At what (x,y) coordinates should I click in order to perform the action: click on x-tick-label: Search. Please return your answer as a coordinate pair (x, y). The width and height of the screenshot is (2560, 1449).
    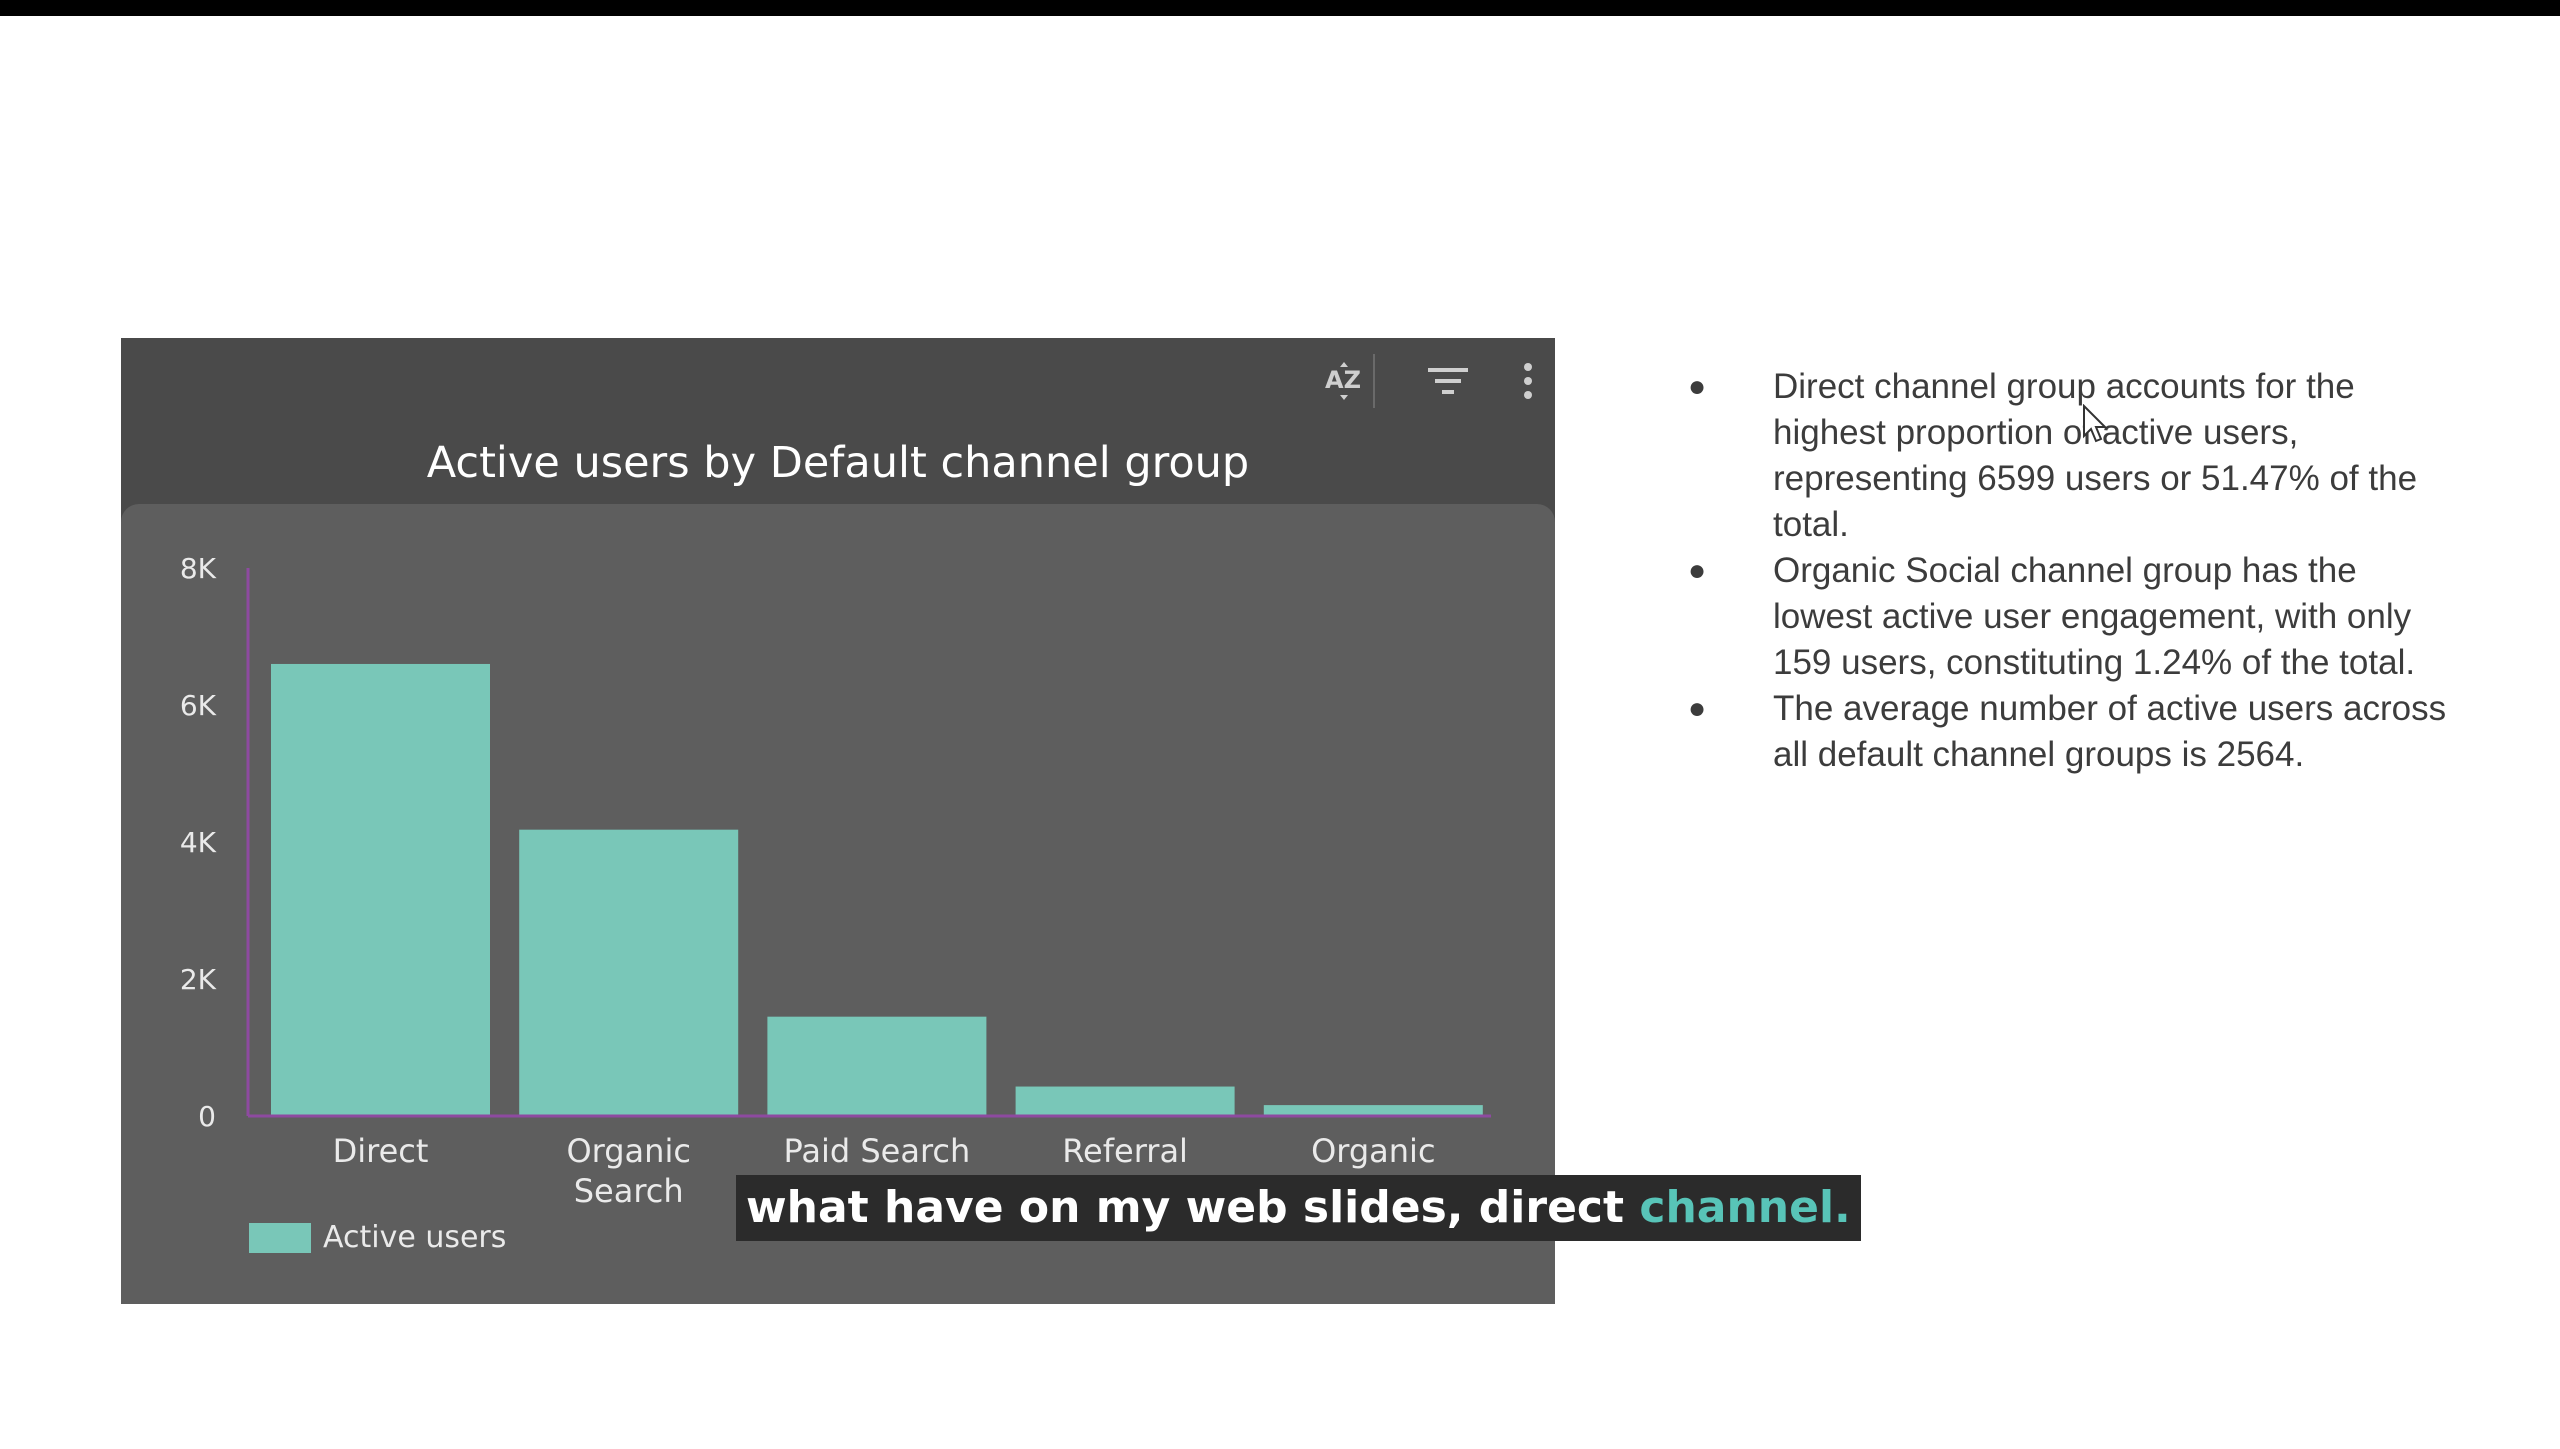
    Looking at the image, I should click on (629, 1191).